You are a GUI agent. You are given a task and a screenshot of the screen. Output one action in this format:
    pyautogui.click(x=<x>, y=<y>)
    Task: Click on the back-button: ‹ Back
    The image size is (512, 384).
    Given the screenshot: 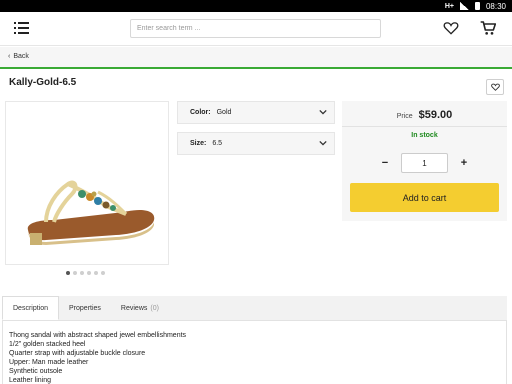 What is the action you would take?
    pyautogui.click(x=18, y=56)
    